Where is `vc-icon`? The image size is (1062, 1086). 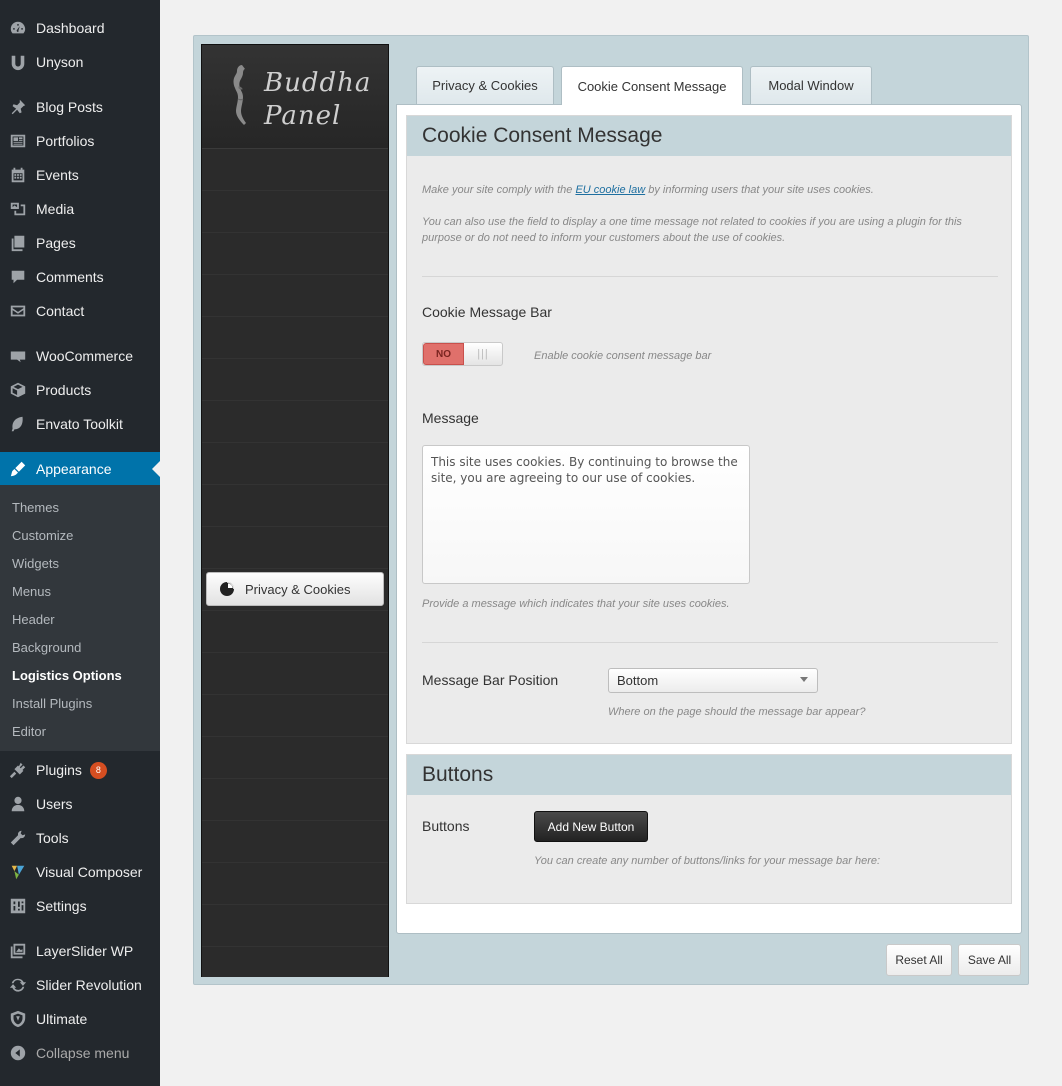 vc-icon is located at coordinates (18, 872).